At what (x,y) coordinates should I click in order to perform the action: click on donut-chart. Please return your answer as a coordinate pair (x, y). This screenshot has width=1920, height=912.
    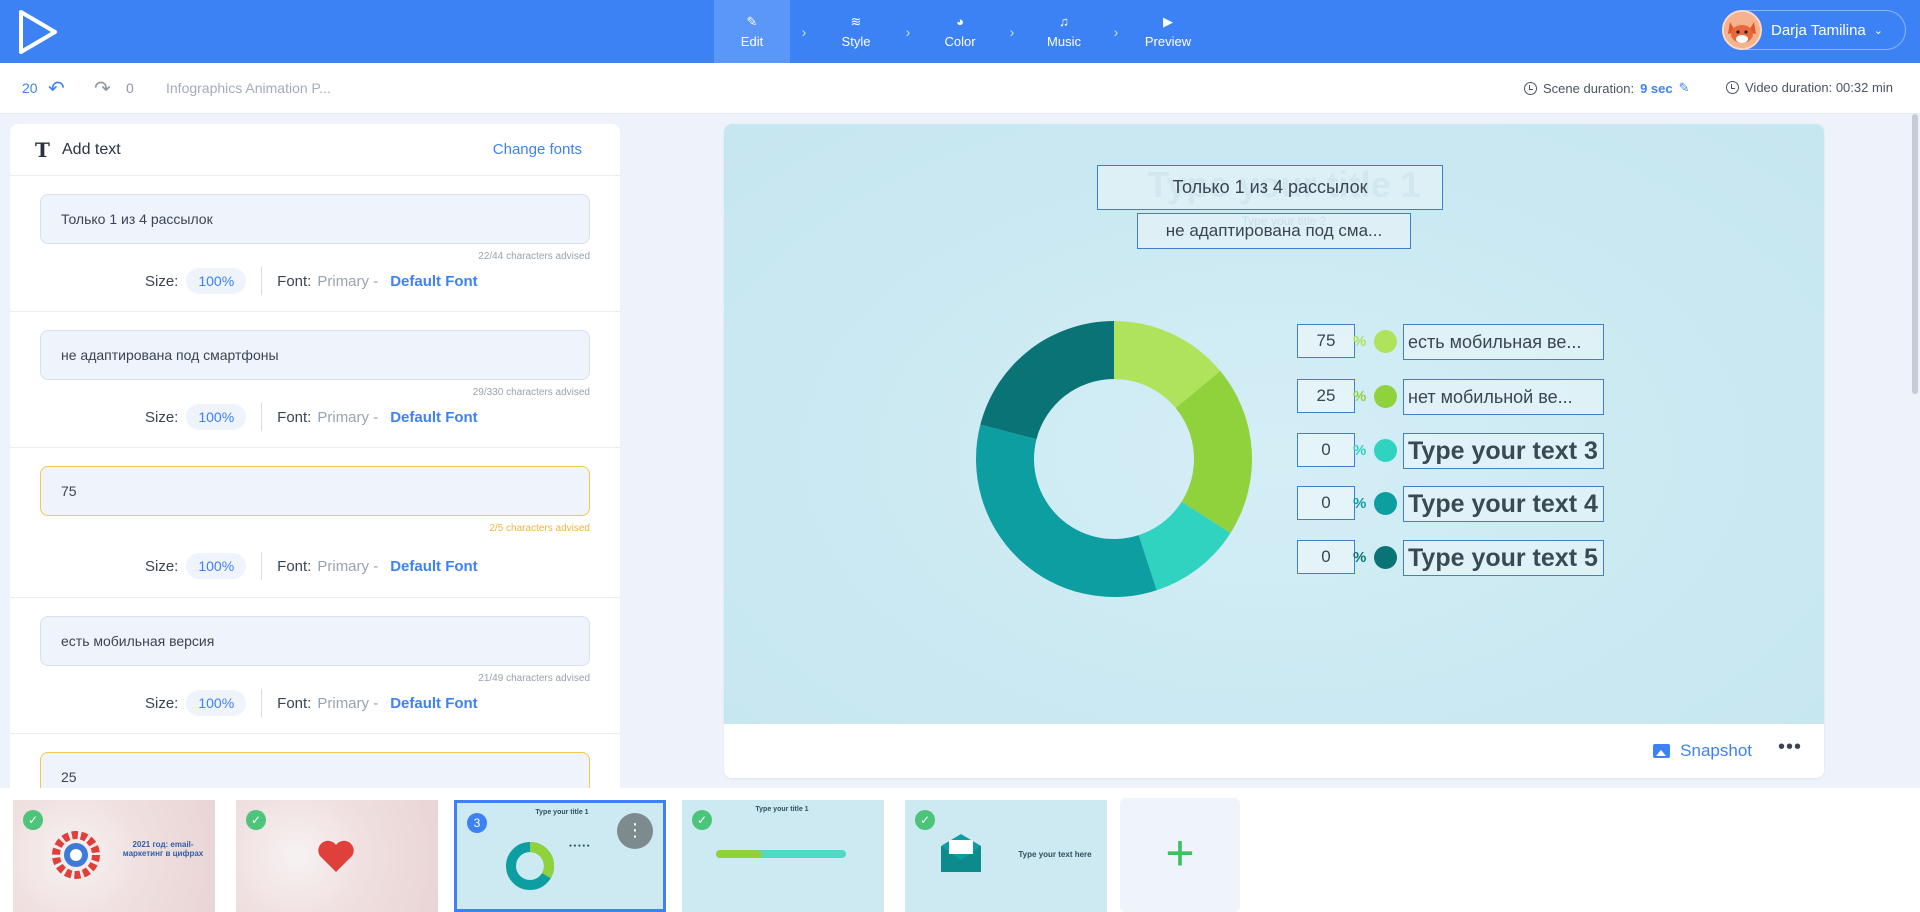
    Looking at the image, I should click on (1114, 459).